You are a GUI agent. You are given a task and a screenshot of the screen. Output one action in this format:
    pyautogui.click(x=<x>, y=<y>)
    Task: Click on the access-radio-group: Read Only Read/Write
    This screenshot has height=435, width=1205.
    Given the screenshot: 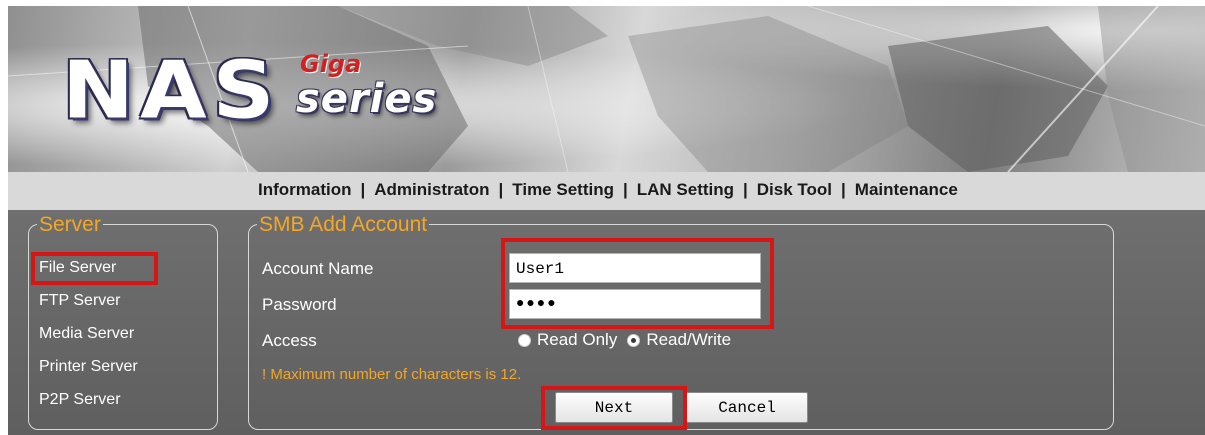 What is the action you would take?
    pyautogui.click(x=629, y=340)
    